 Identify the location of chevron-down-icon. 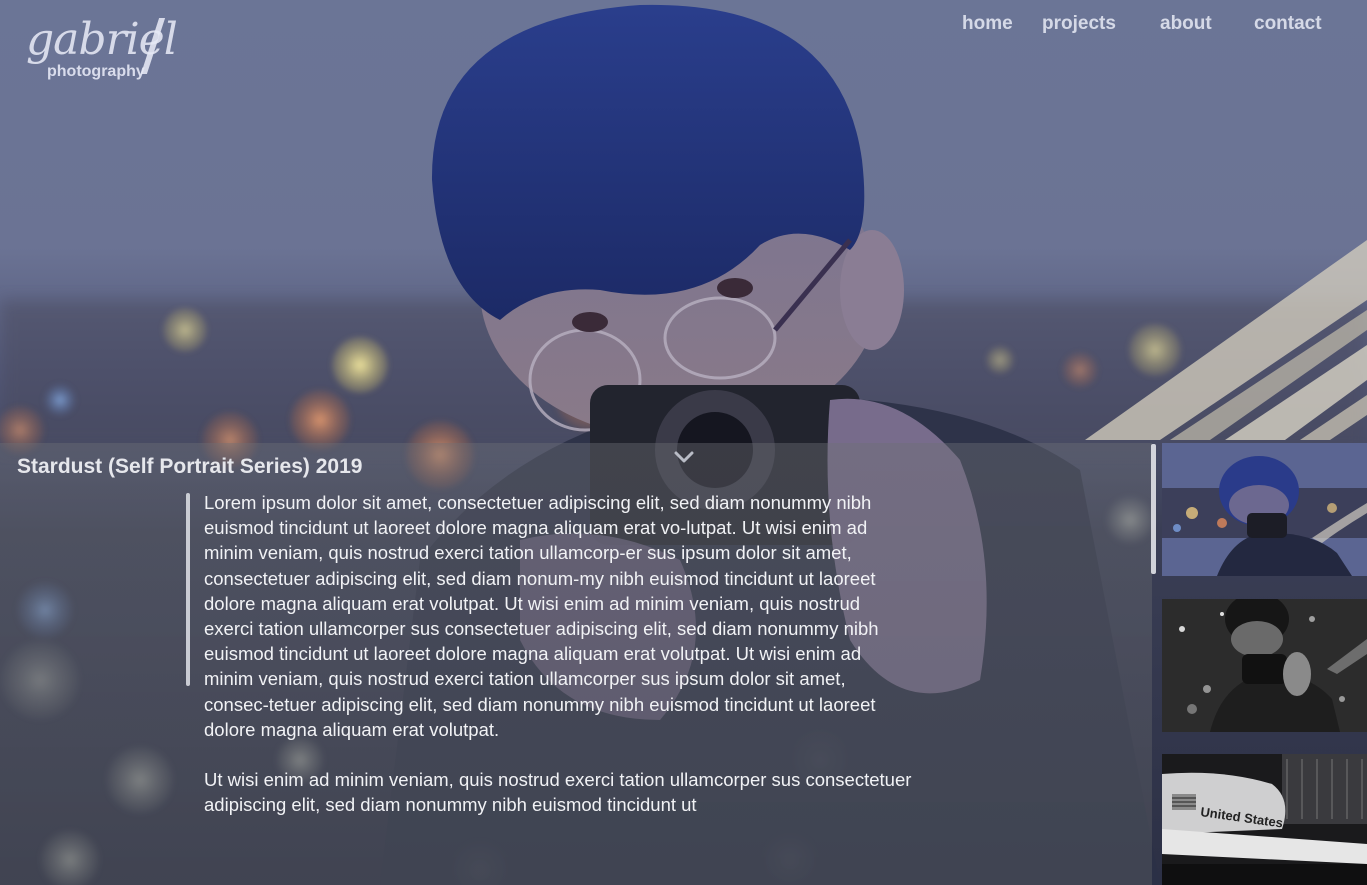
(684, 457).